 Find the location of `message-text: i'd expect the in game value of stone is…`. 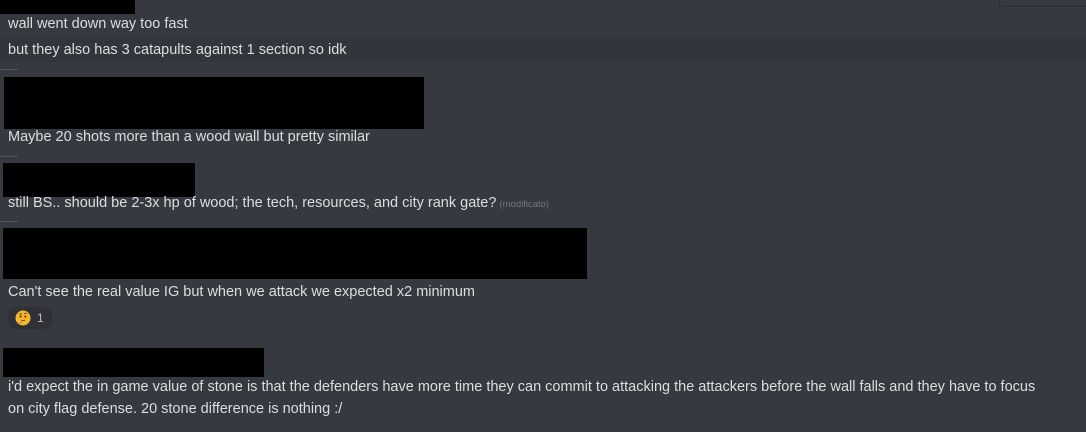

message-text: i'd expect the in game value of stone is… is located at coordinates (522, 398).